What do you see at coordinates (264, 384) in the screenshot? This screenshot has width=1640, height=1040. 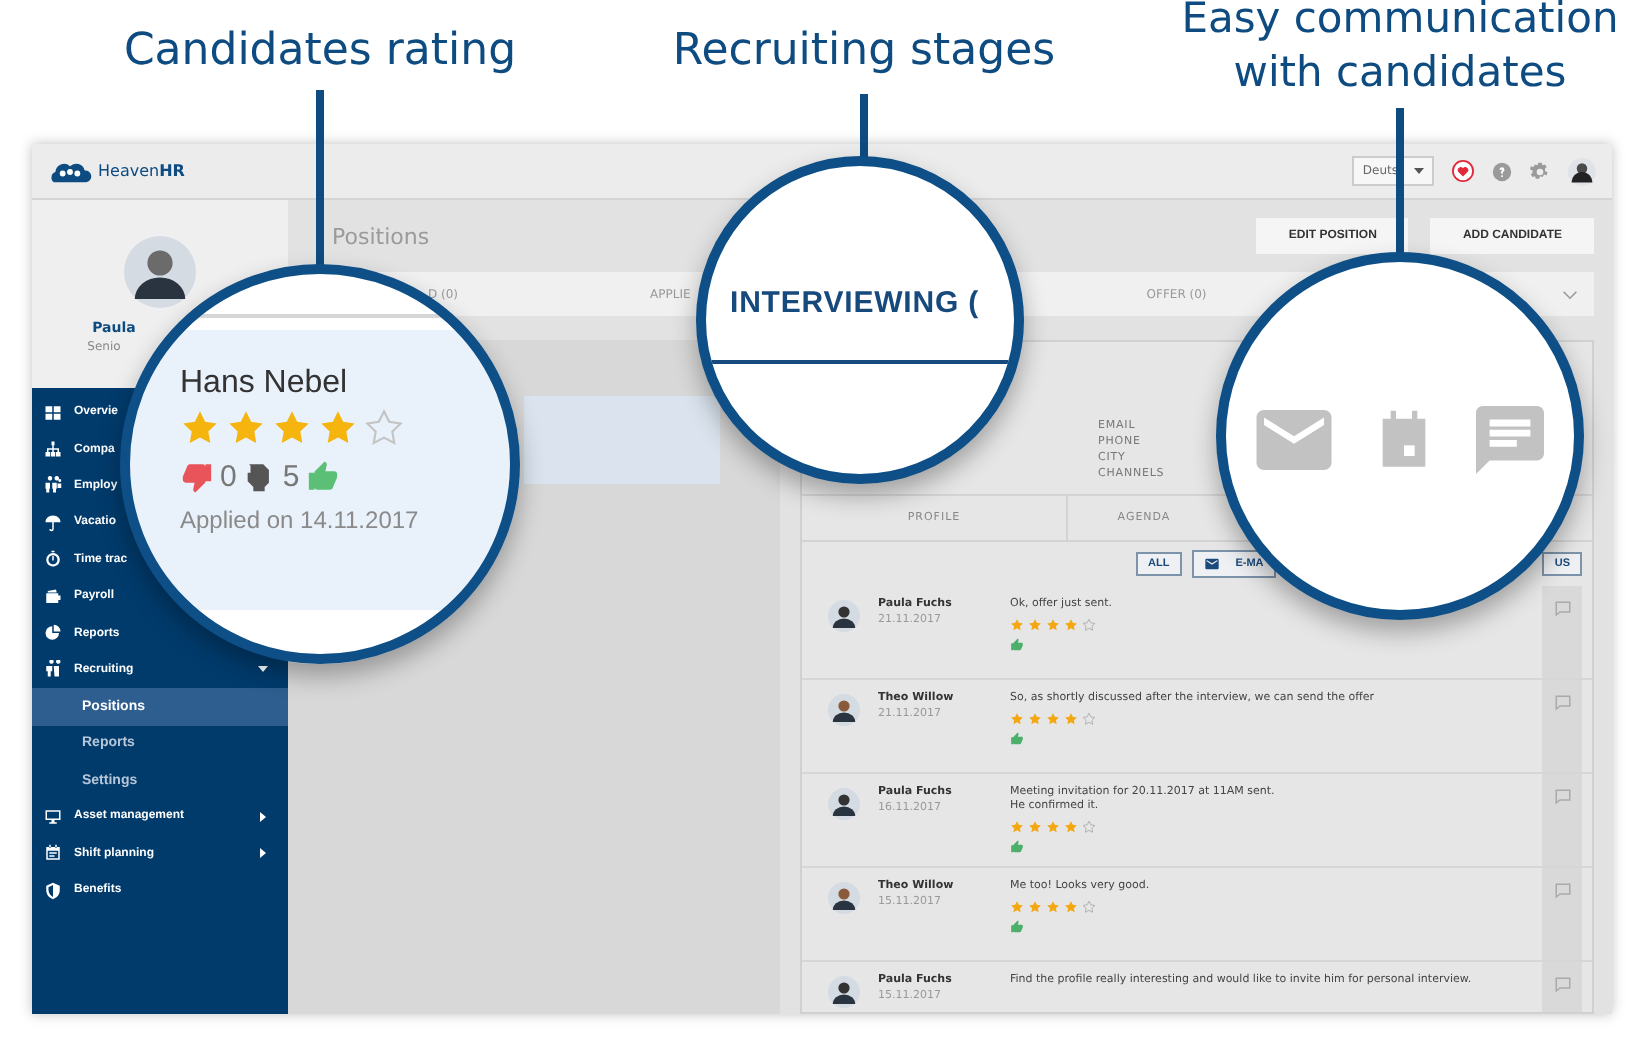 I see `candidate-name: Hans Nebel` at bounding box center [264, 384].